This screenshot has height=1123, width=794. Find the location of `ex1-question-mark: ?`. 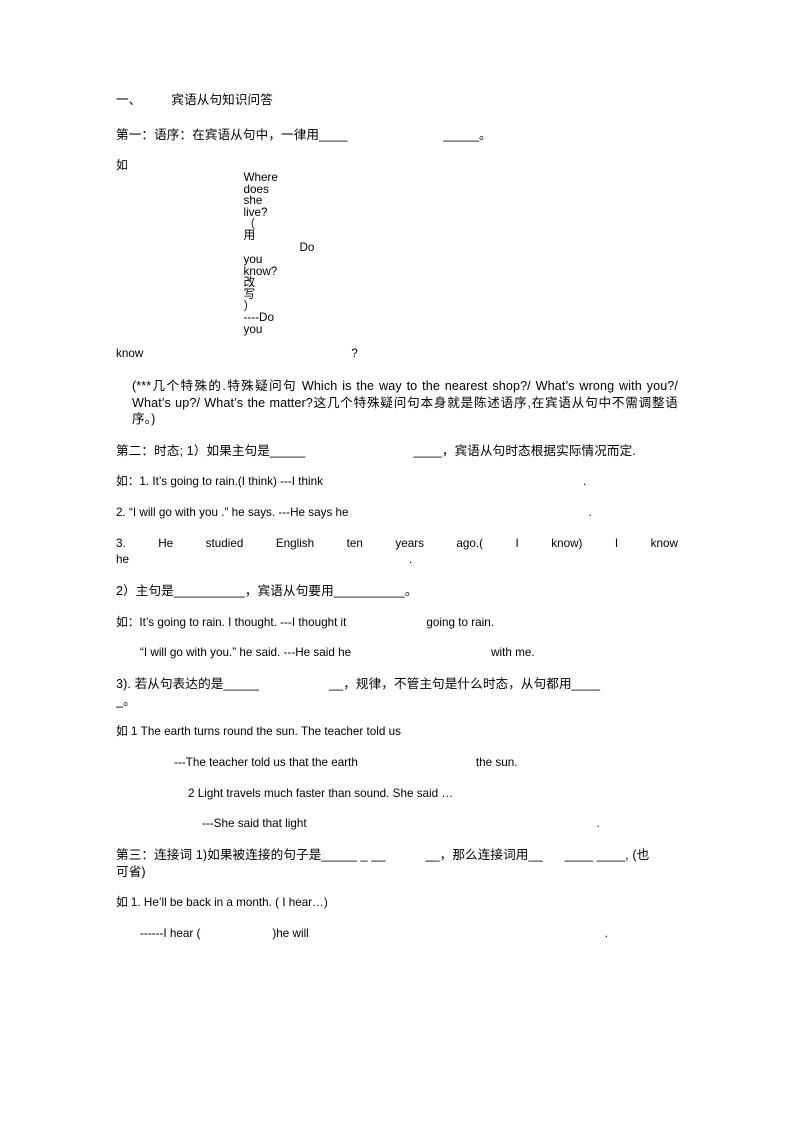

ex1-question-mark: ? is located at coordinates (354, 353).